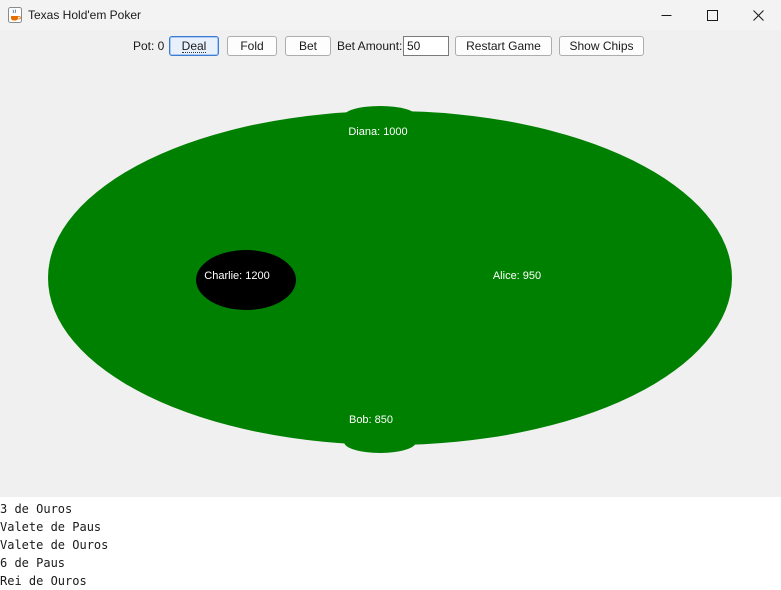 This screenshot has height=590, width=781. Describe the element at coordinates (33, 563) in the screenshot. I see `log-line: 6 de Paus` at that location.